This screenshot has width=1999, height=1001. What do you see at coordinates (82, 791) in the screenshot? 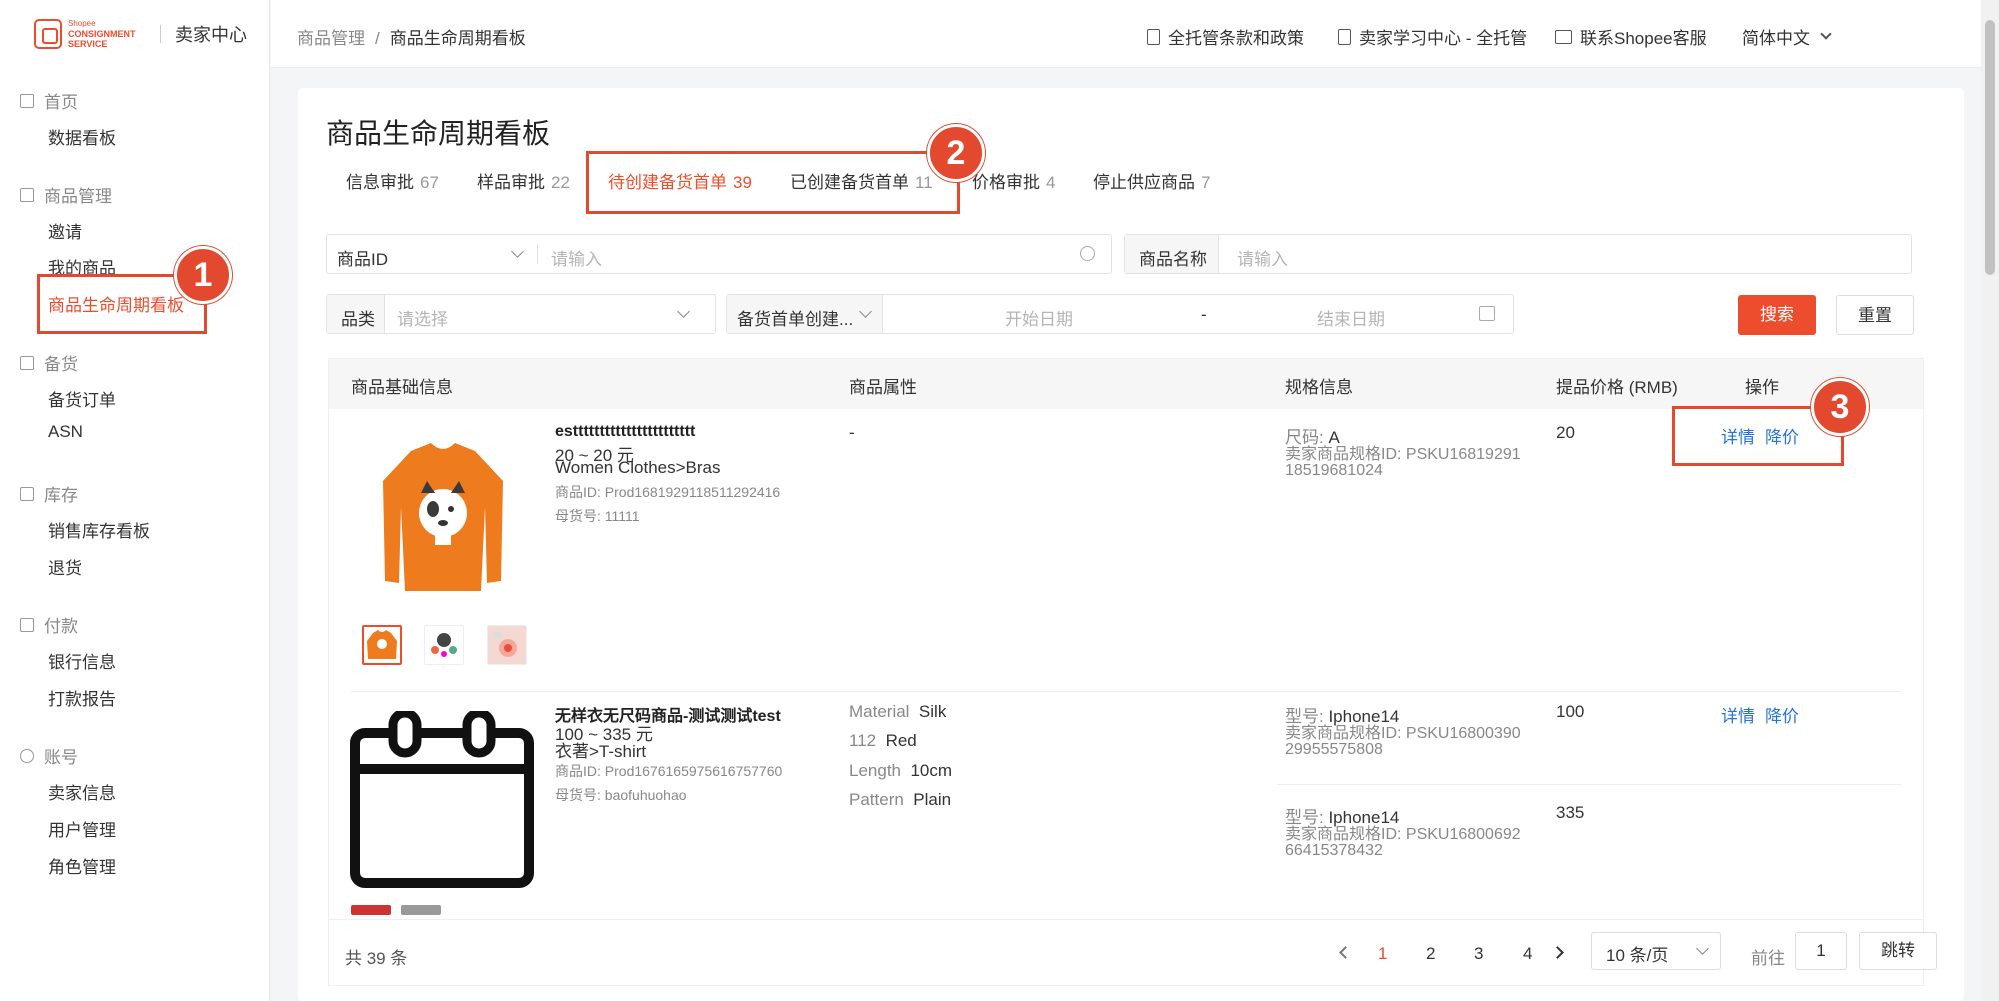
I see `menu-item-seller-info: 卖家信息` at bounding box center [82, 791].